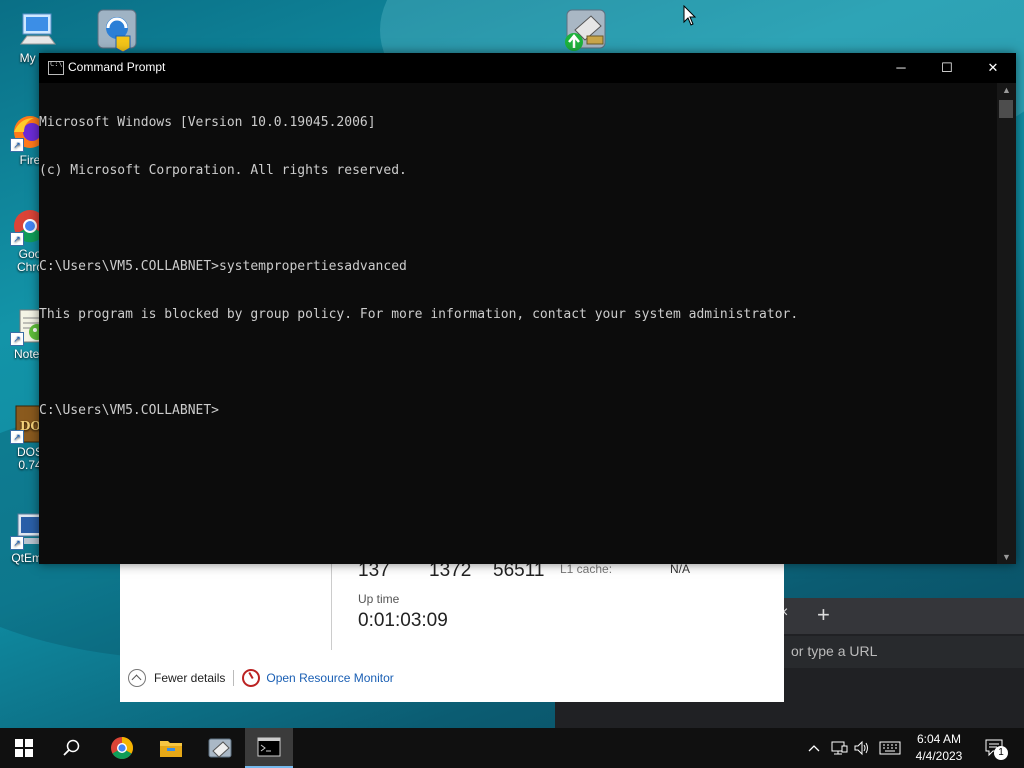 The height and width of the screenshot is (768, 1024). I want to click on search-button, so click(72, 748).